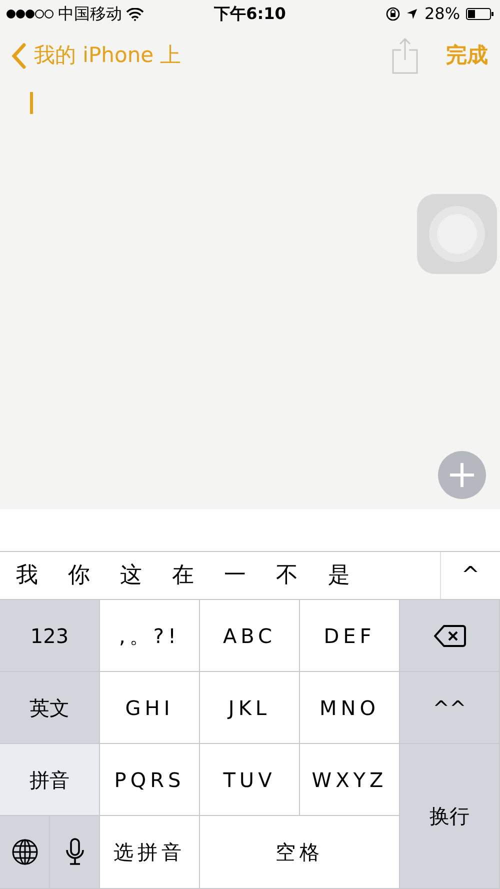 This screenshot has width=500, height=889. What do you see at coordinates (90, 14) in the screenshot?
I see `carrier-name: 中国移动` at bounding box center [90, 14].